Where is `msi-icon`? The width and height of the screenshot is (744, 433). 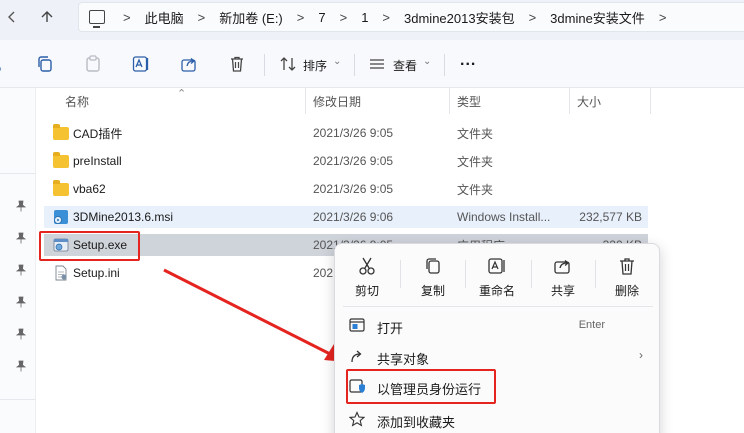 msi-icon is located at coordinates (61, 217).